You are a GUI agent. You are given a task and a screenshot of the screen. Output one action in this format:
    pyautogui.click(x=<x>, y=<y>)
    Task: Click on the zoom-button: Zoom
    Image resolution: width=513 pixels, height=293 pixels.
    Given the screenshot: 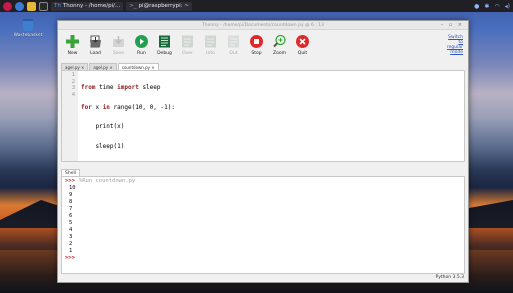 What is the action you would take?
    pyautogui.click(x=279, y=45)
    